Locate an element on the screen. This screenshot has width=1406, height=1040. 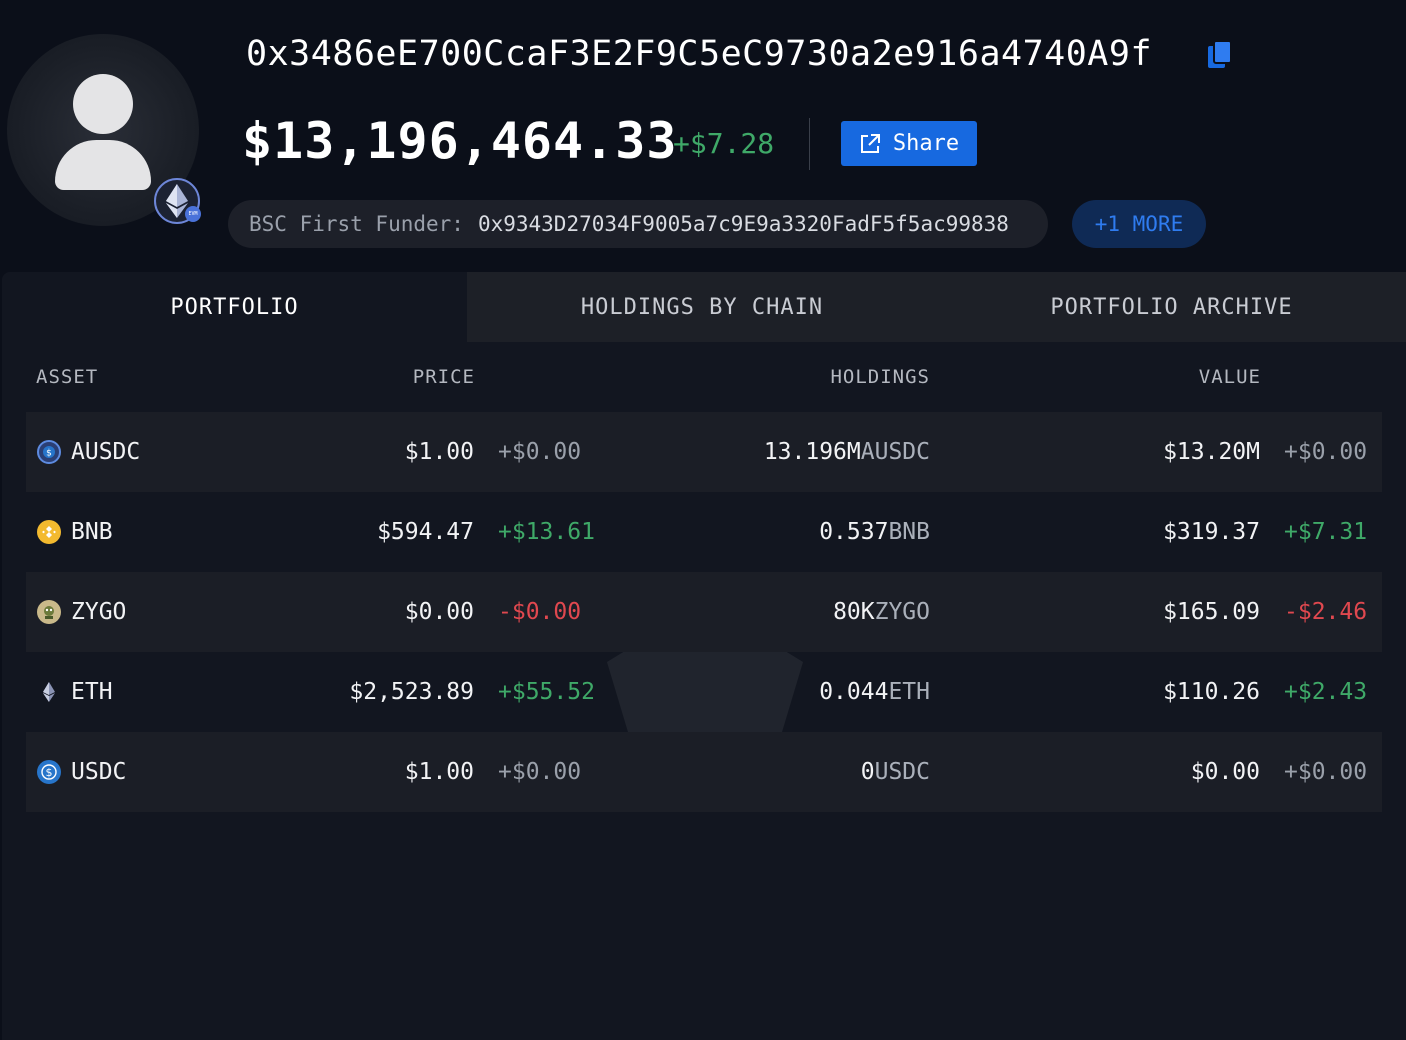
avatar-body is located at coordinates (103, 165).